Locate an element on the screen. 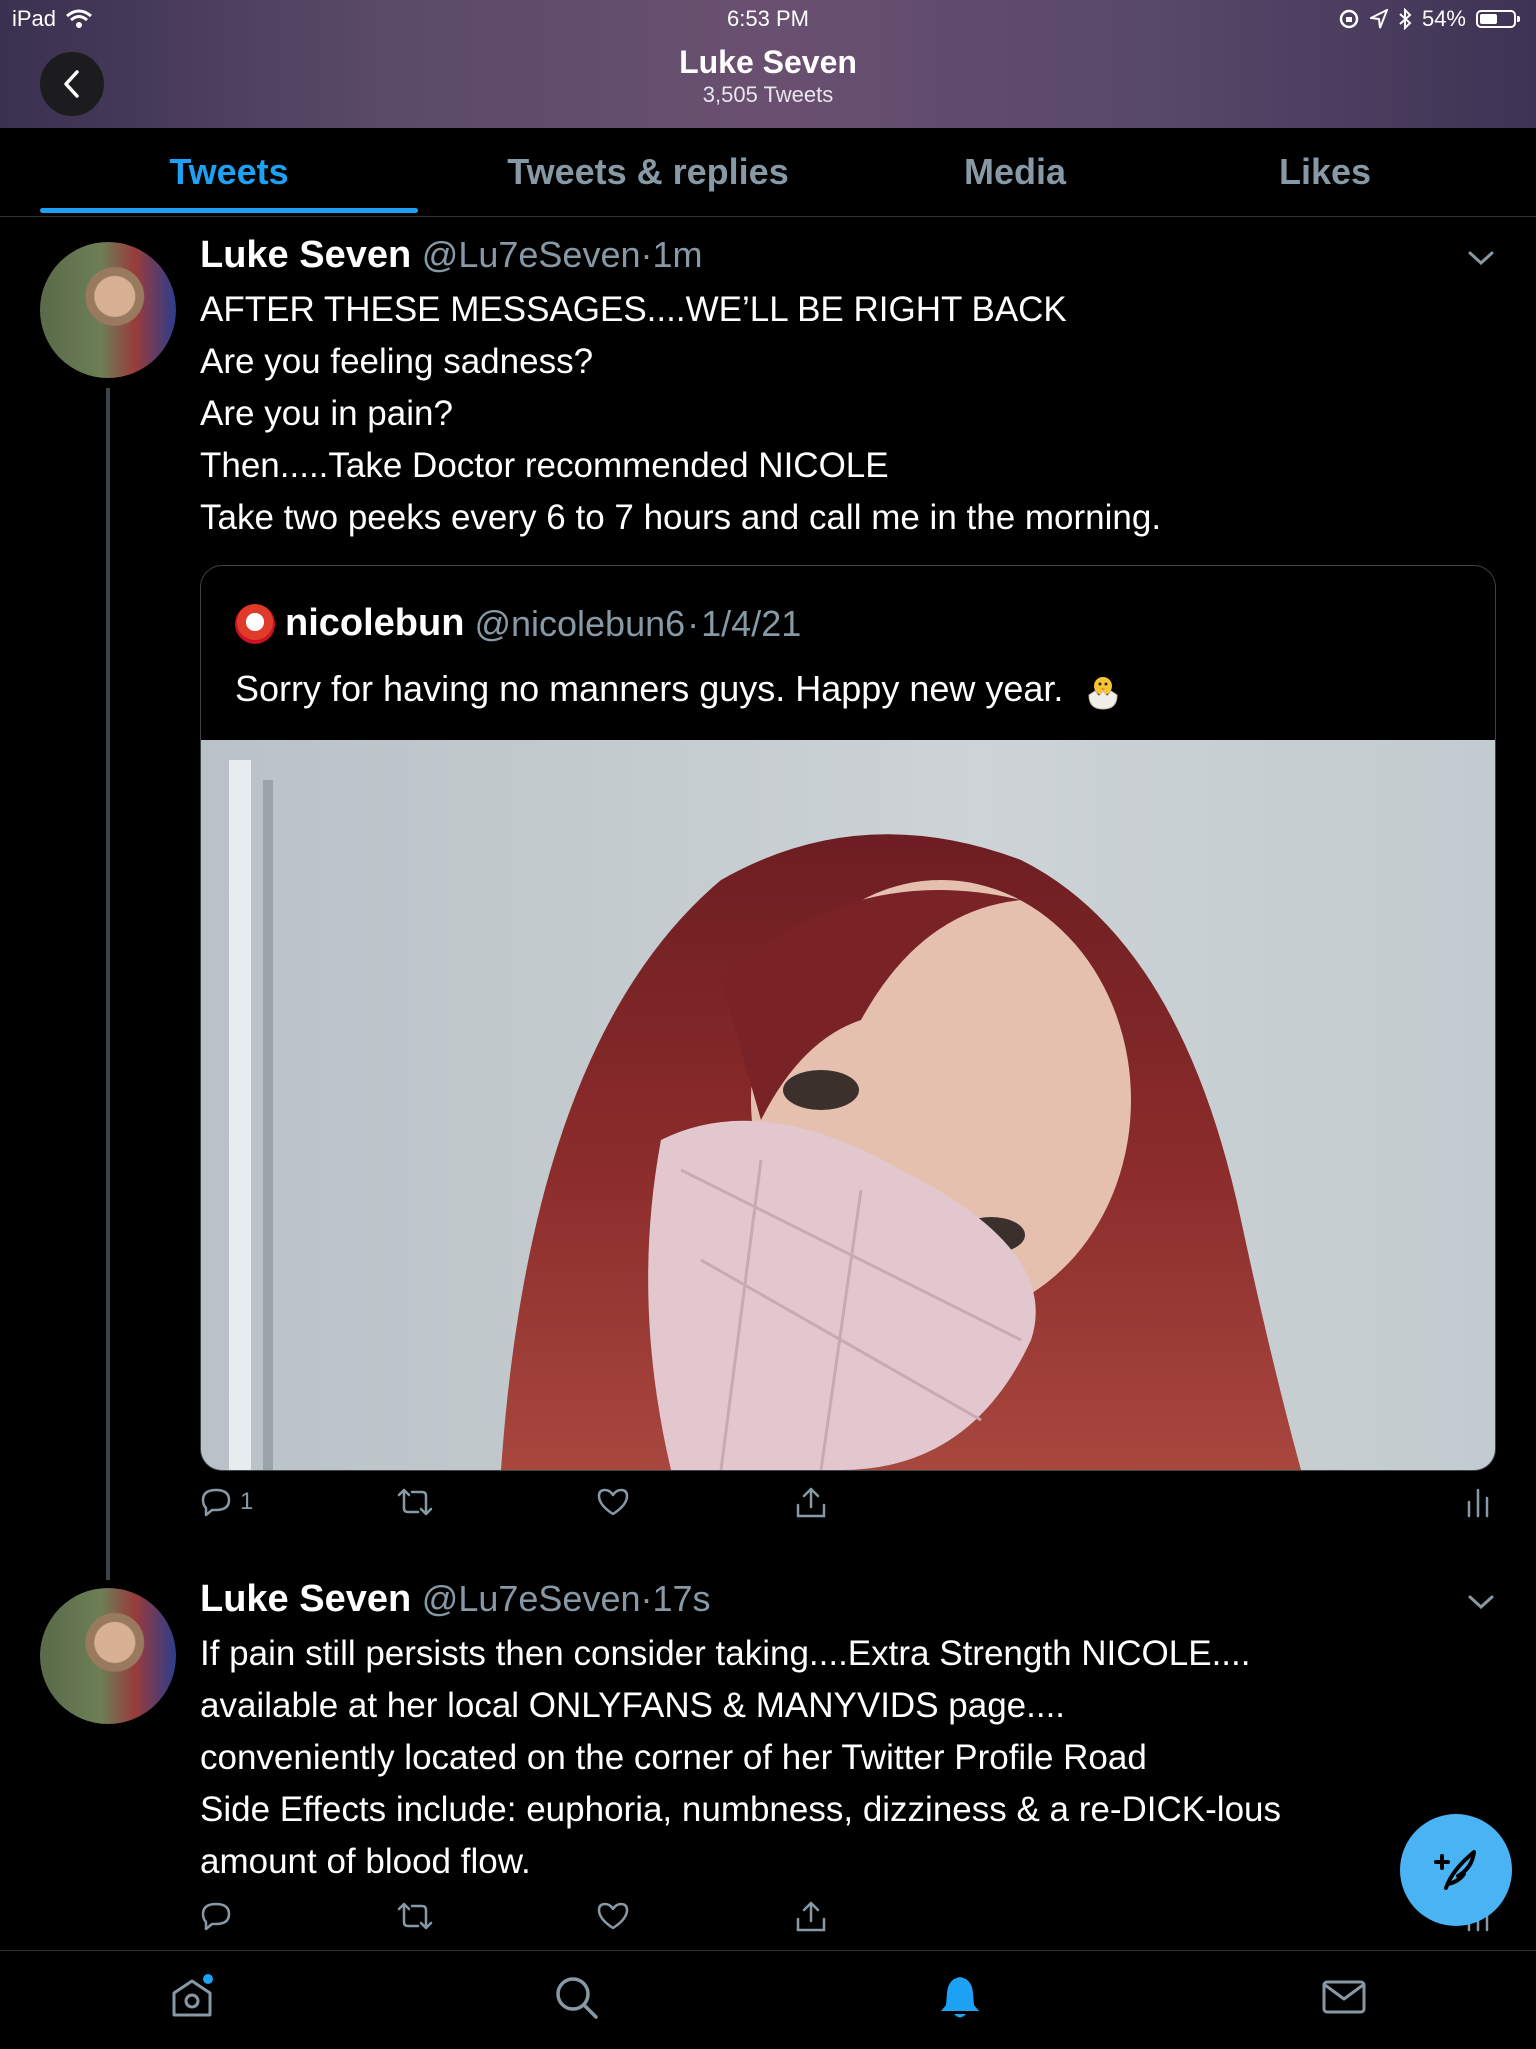  compose-tweet-button is located at coordinates (1456, 1870).